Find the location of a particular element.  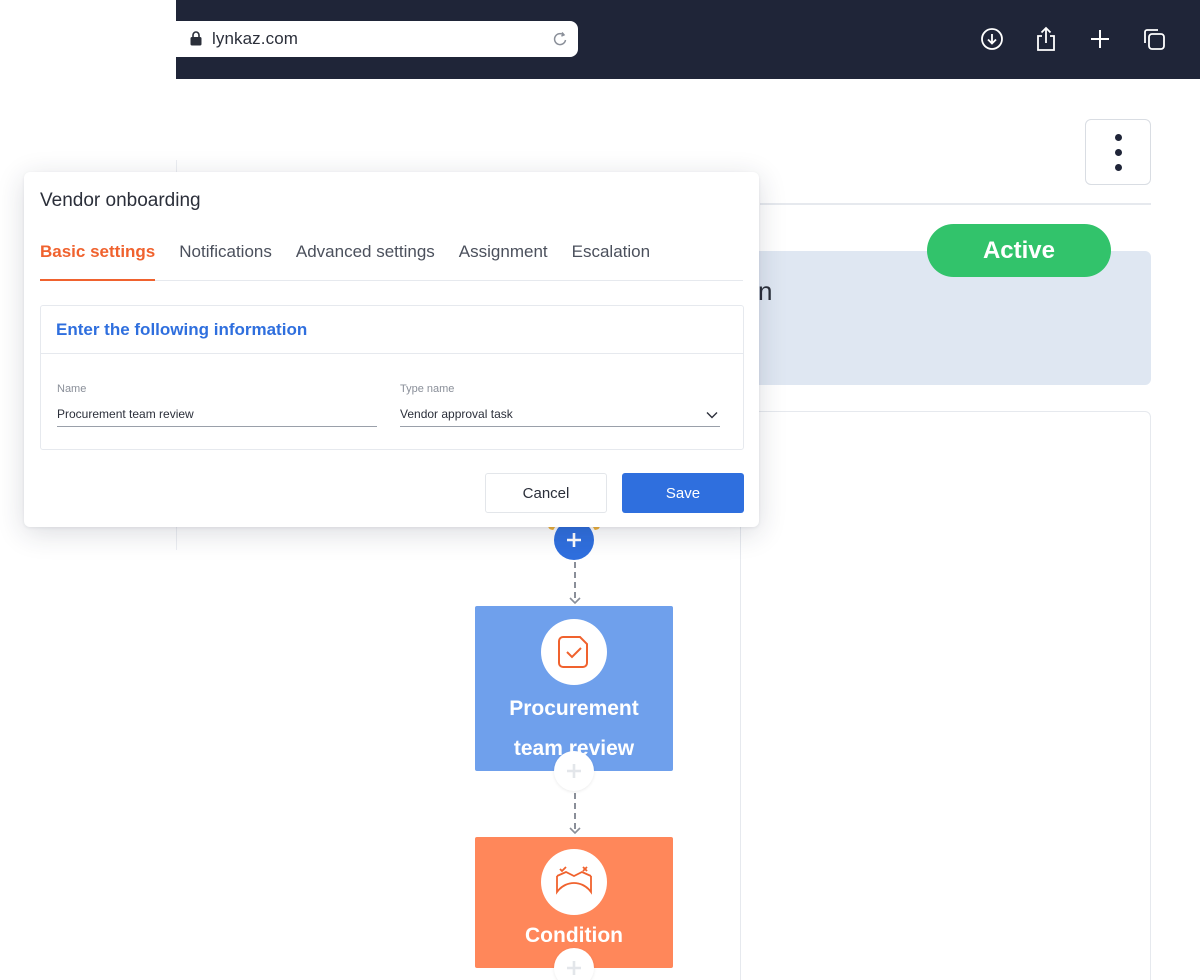

task-check-icon is located at coordinates (574, 652).